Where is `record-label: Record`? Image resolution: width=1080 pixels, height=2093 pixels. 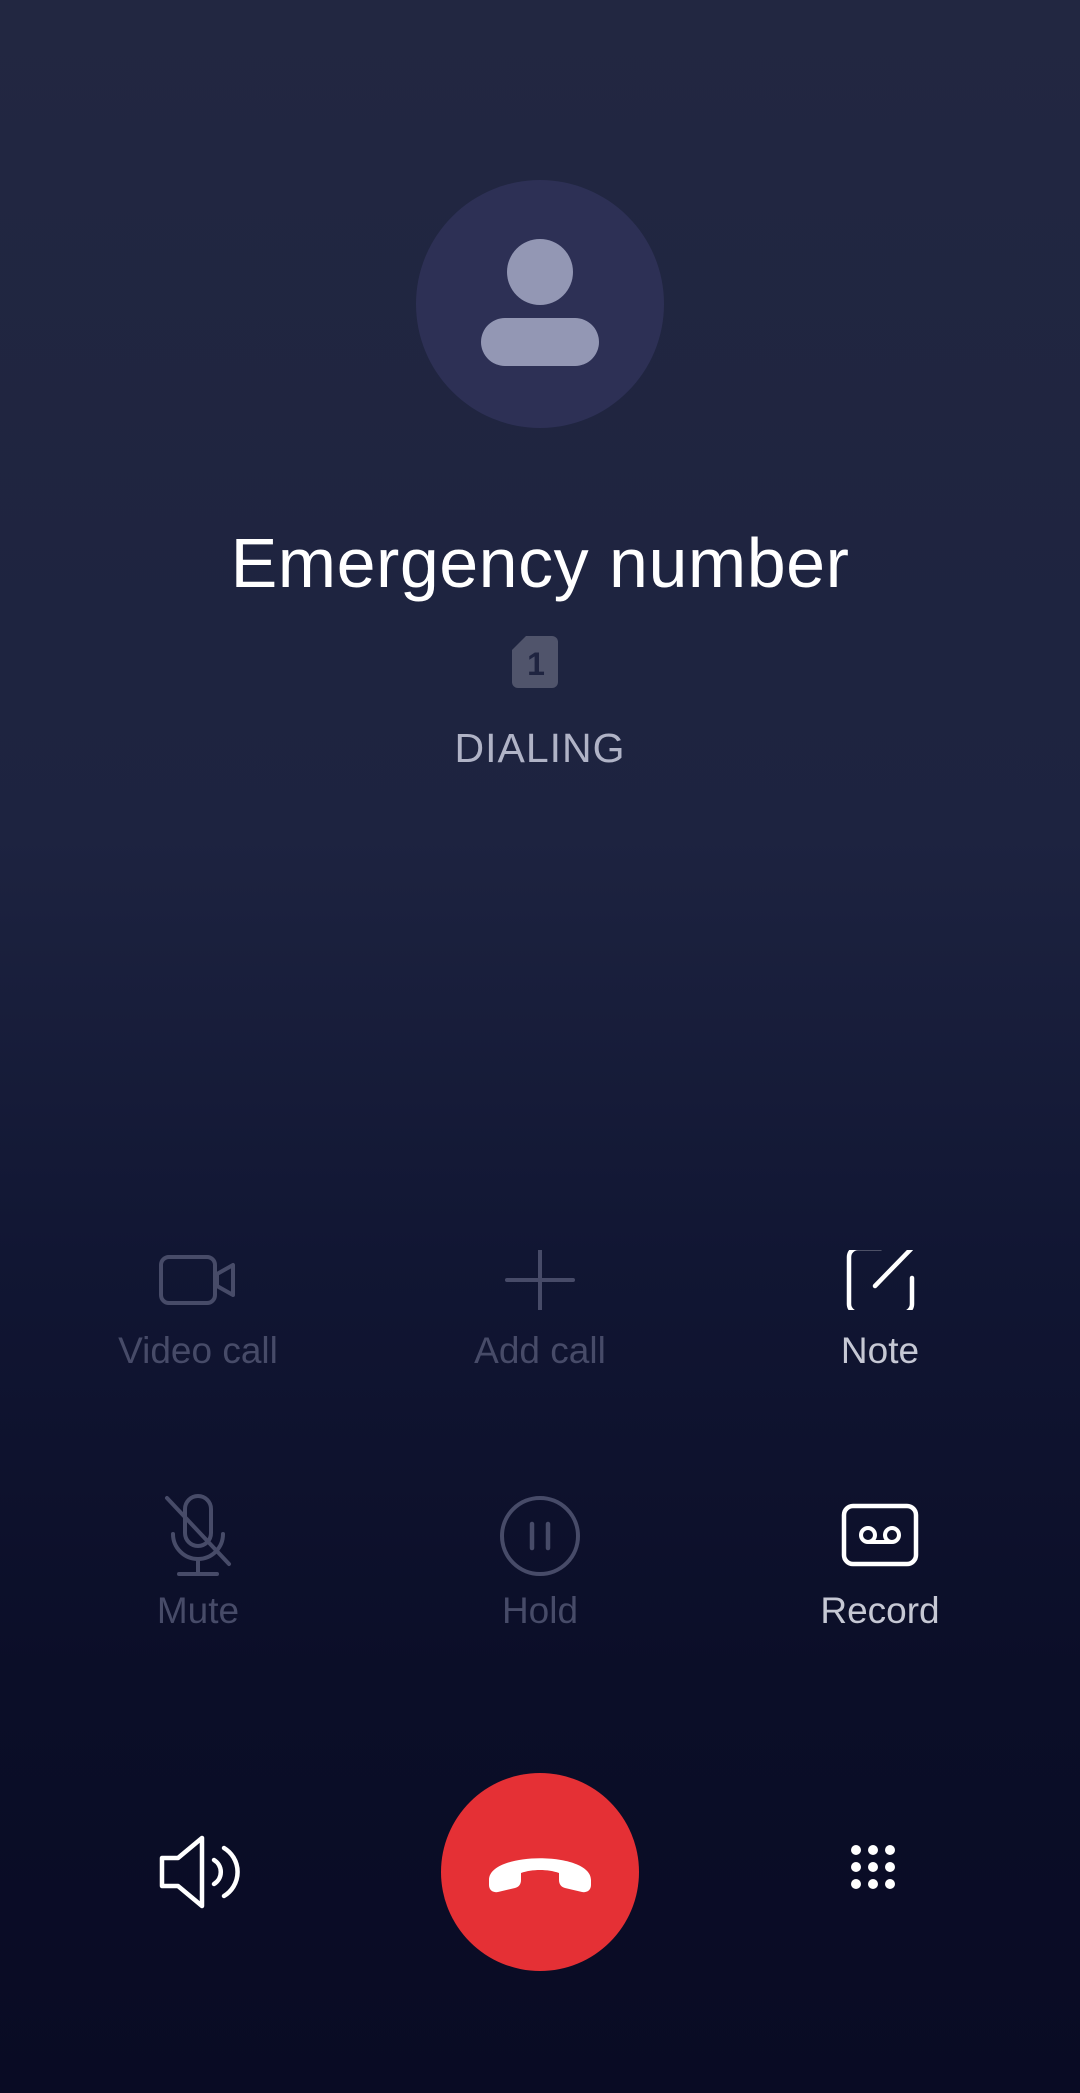 record-label: Record is located at coordinates (880, 1610).